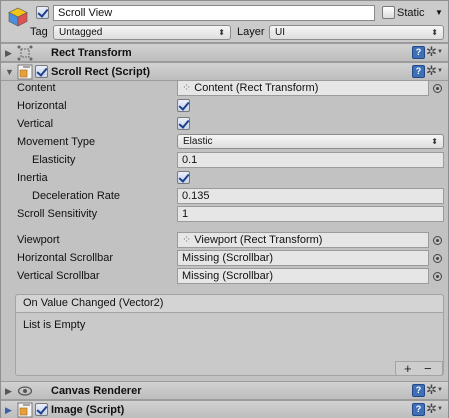 The height and width of the screenshot is (418, 449). What do you see at coordinates (65, 258) in the screenshot?
I see `horizontal-scrollbar-label: Horizontal Scrollbar` at bounding box center [65, 258].